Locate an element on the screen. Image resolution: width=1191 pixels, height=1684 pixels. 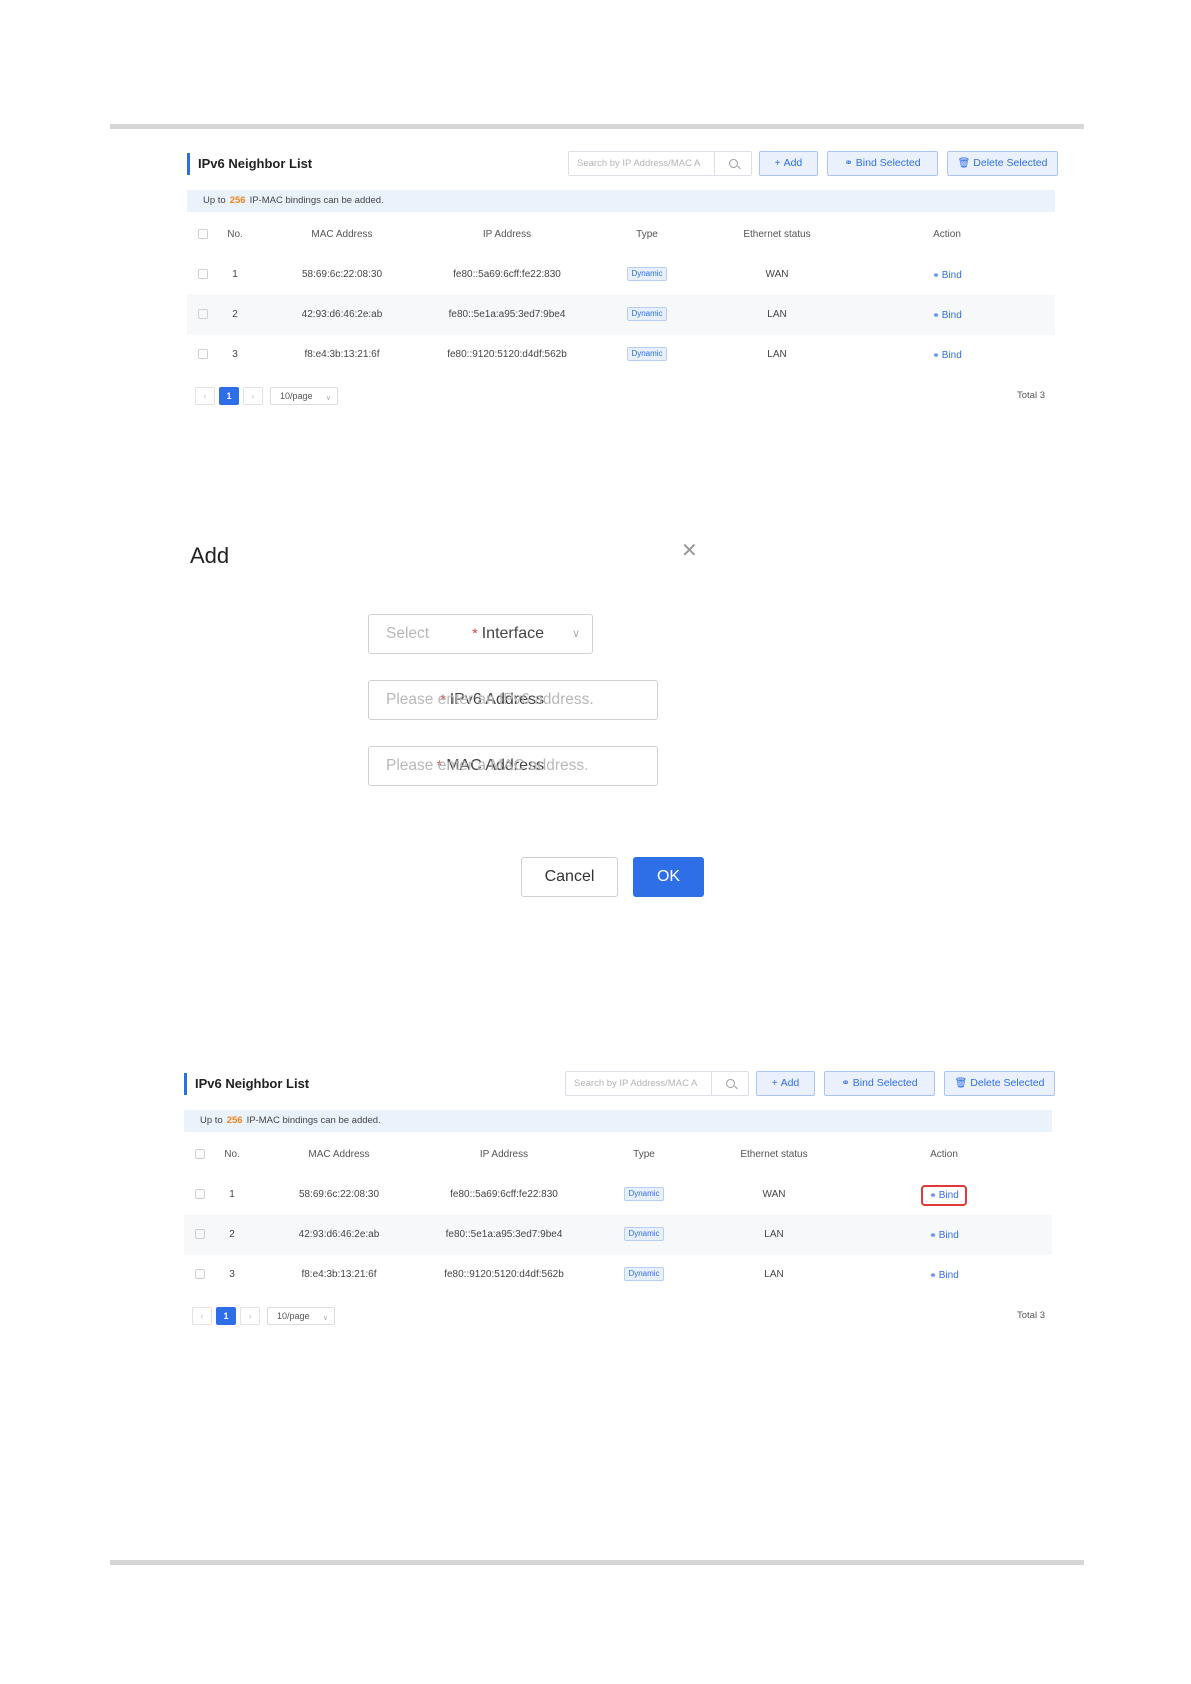
bind-selected-label: Bind Selected is located at coordinates (885, 1083).